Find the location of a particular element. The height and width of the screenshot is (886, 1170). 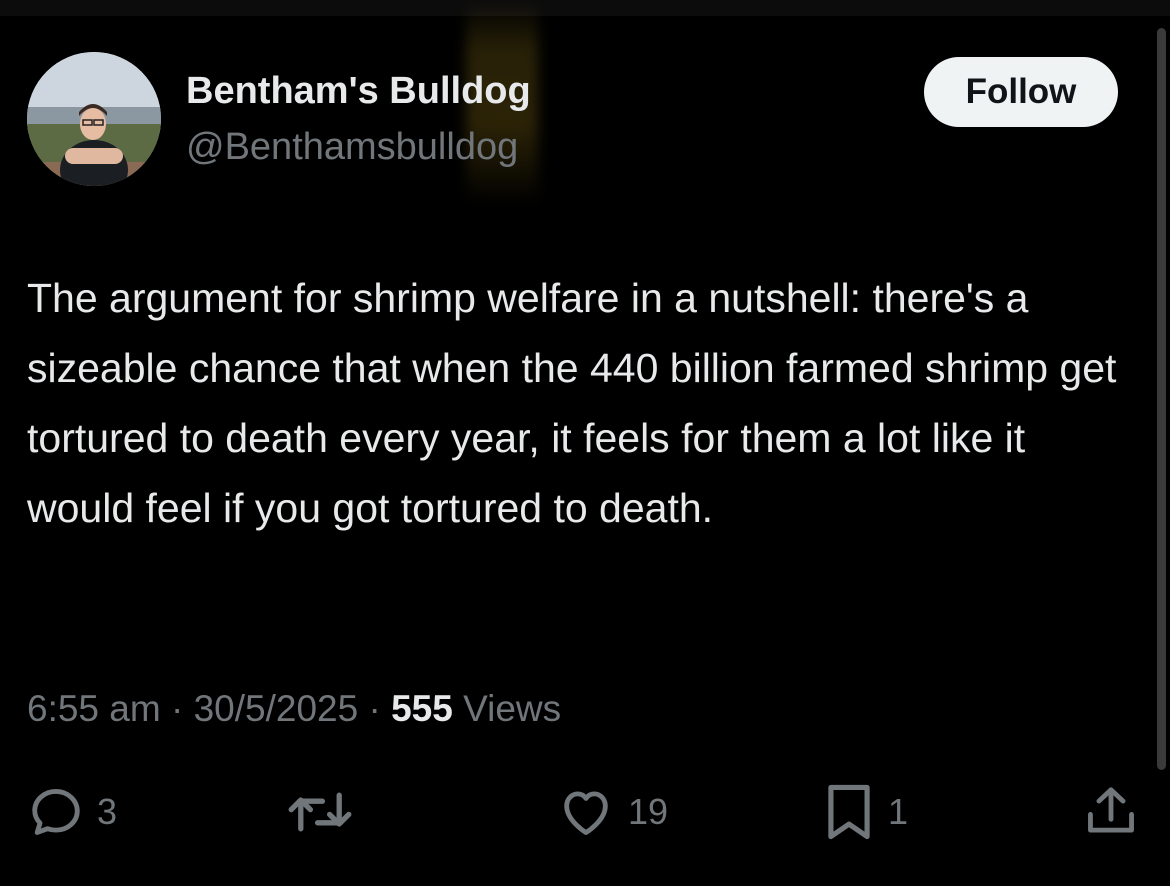

reply-button: 3 is located at coordinates (72, 812).